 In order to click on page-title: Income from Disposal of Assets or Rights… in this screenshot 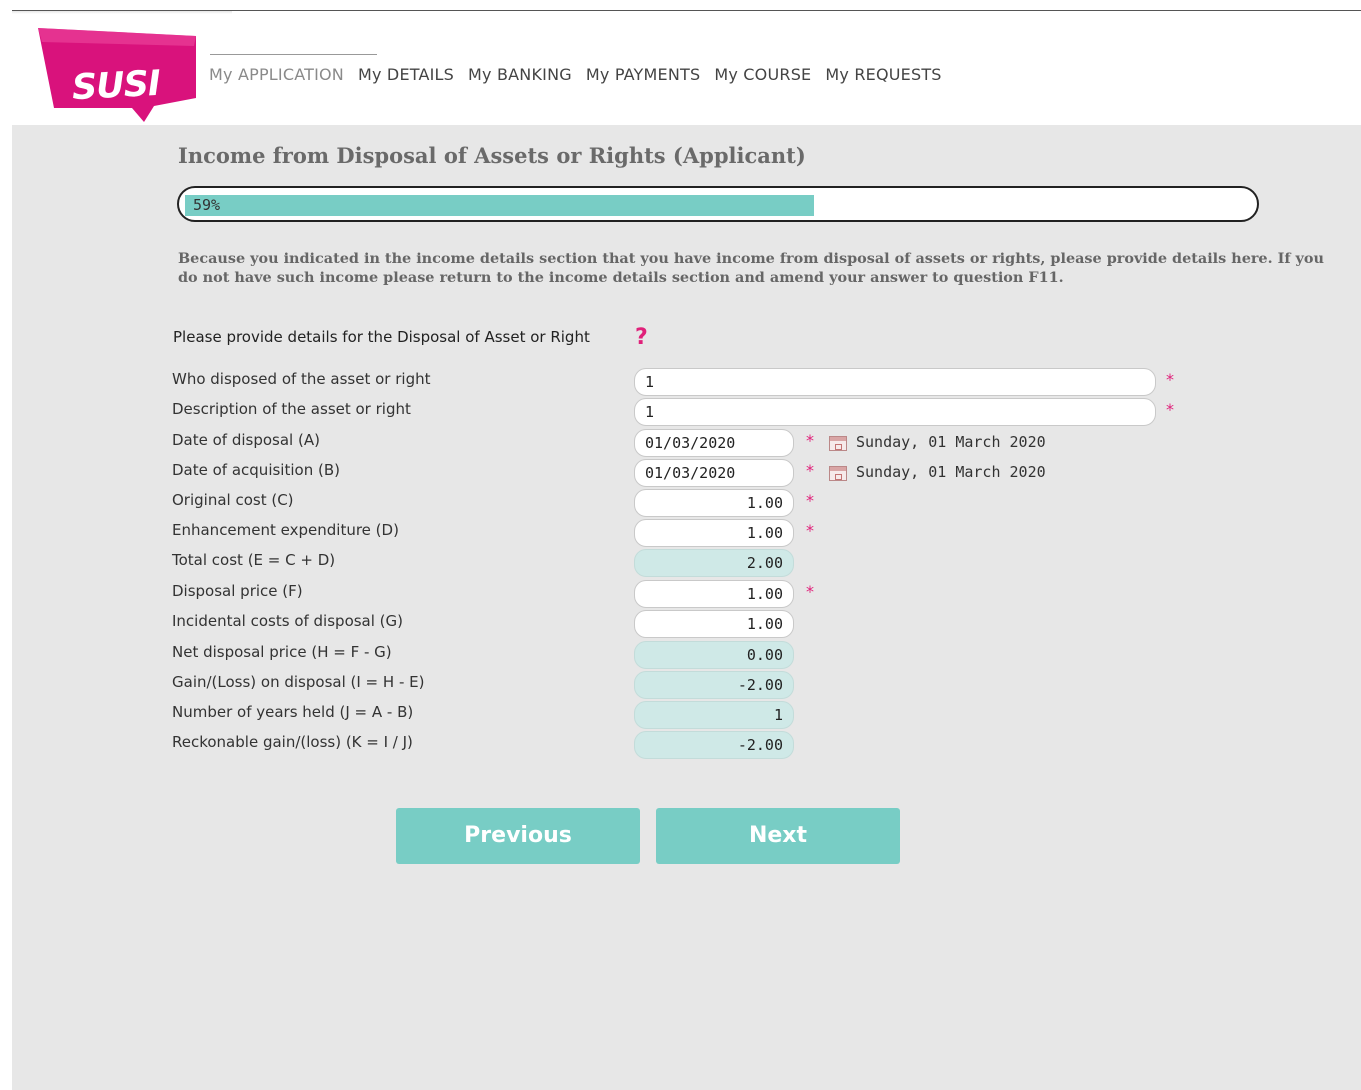, I will do `click(492, 155)`.